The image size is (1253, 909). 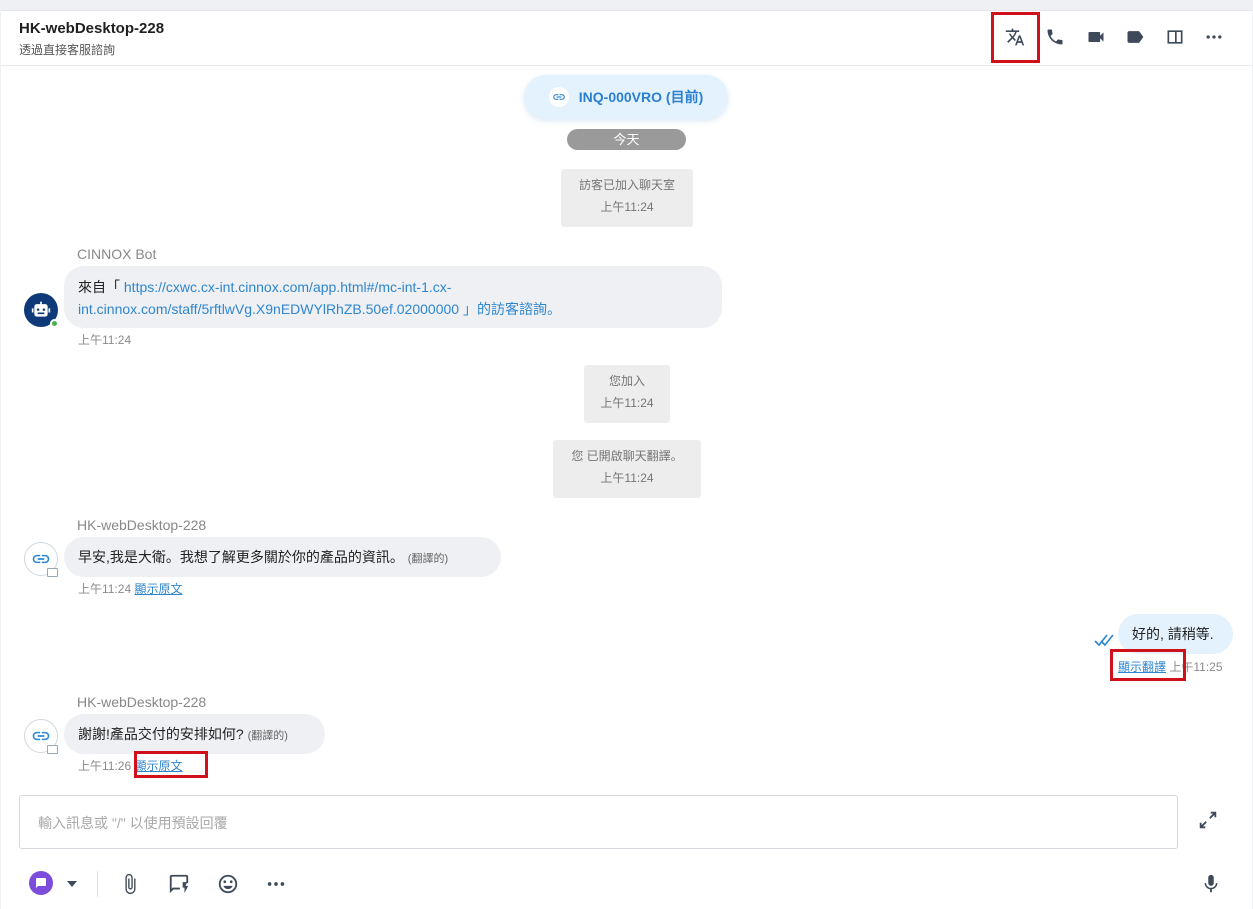 I want to click on tag-button, so click(x=1135, y=37).